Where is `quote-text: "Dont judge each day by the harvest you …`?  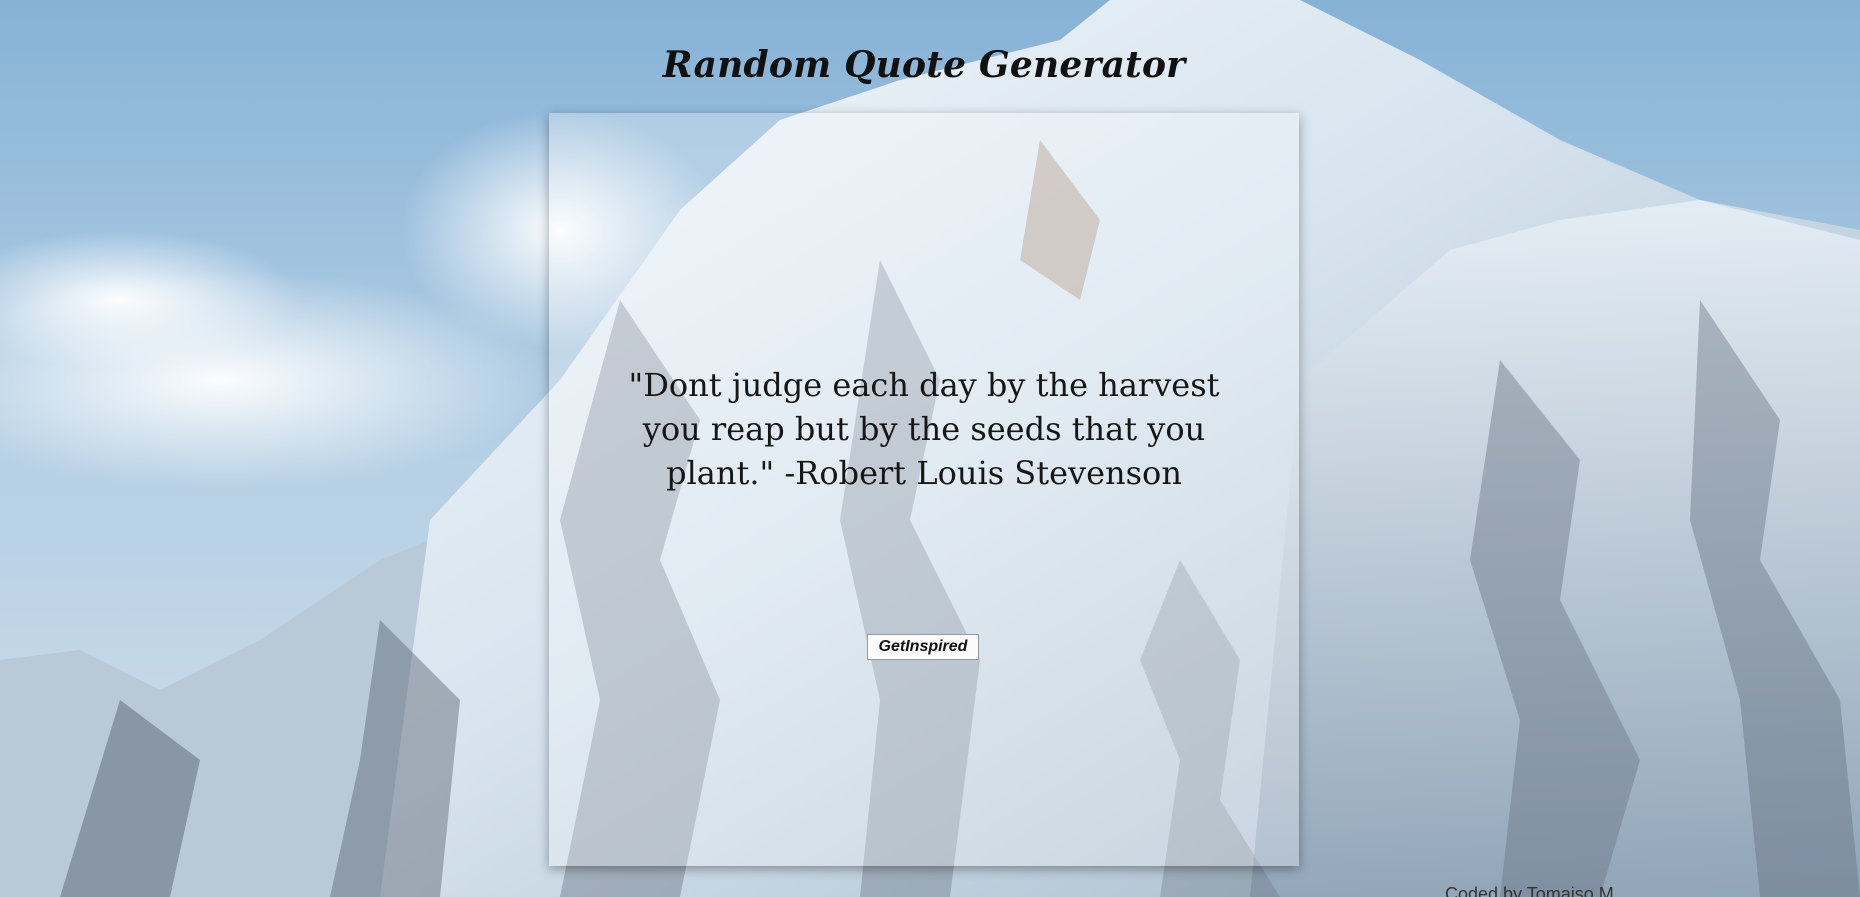
quote-text: "Dont judge each day by the harvest you … is located at coordinates (924, 429).